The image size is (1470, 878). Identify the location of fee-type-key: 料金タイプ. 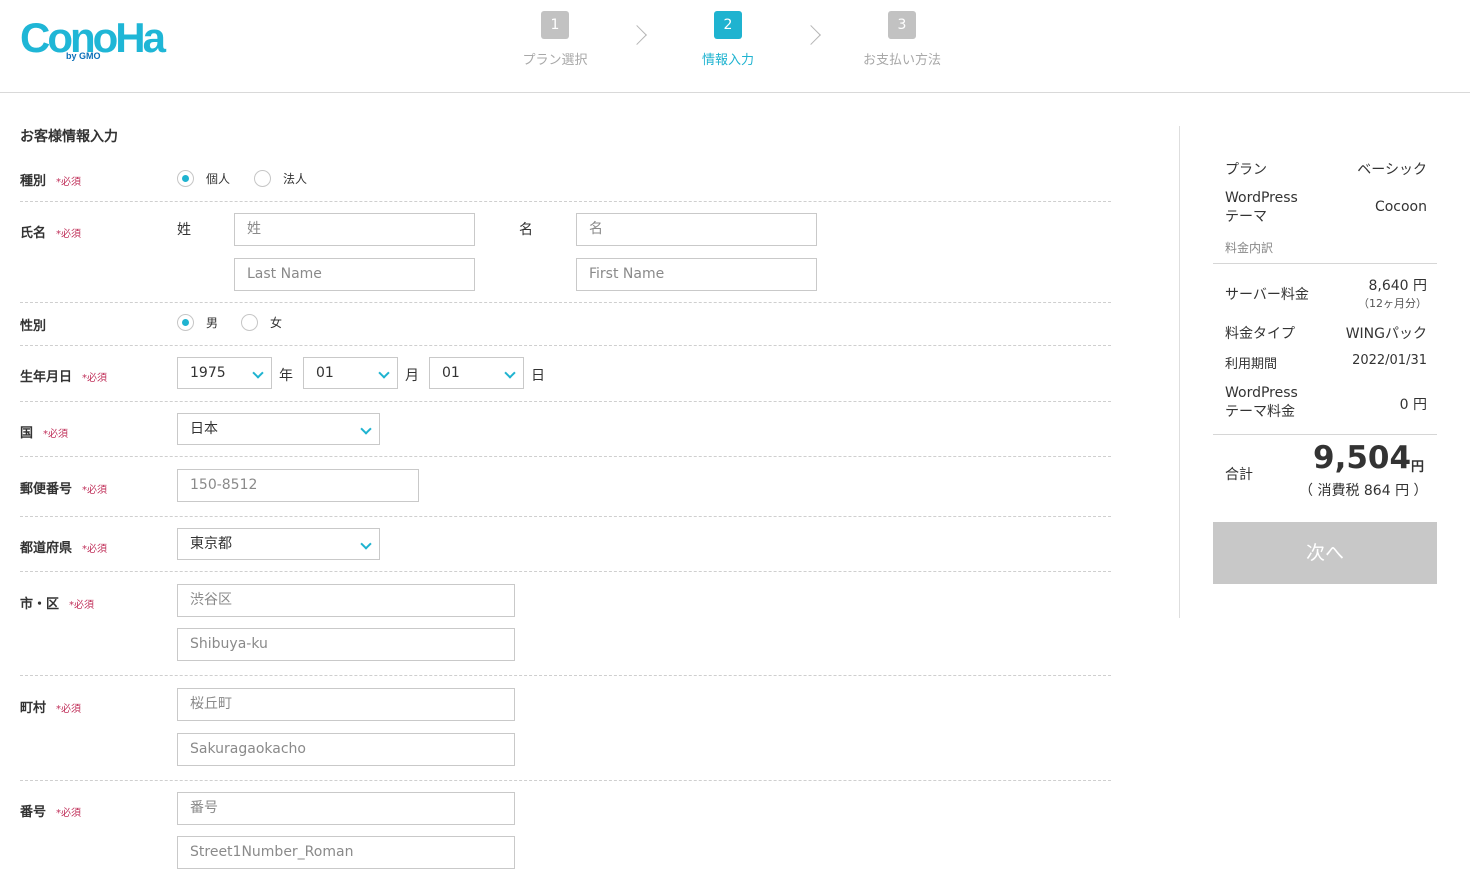
(1260, 334).